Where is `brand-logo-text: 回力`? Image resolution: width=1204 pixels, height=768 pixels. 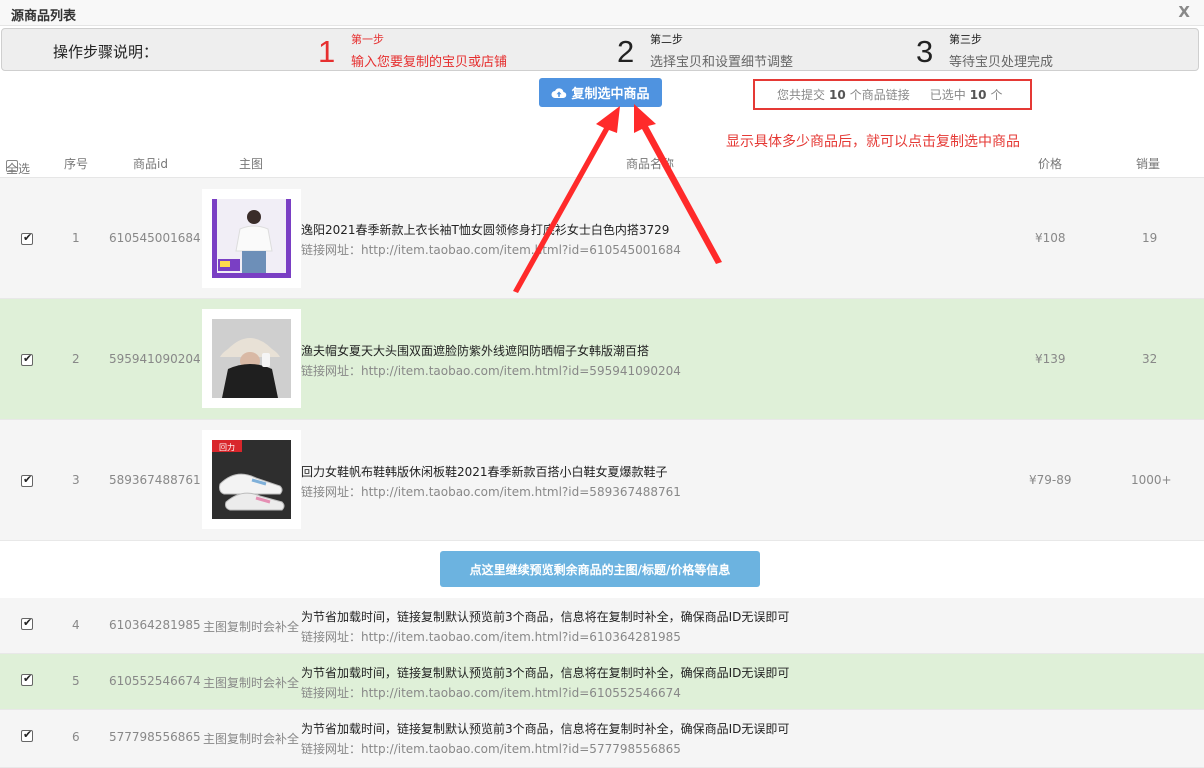
brand-logo-text: 回力 is located at coordinates (227, 447).